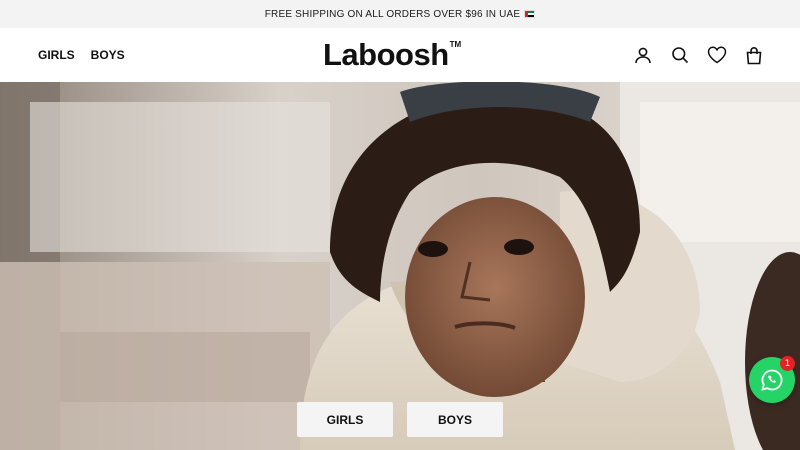 This screenshot has width=800, height=450. What do you see at coordinates (345, 419) in the screenshot?
I see `hero-girls-button: GIRLS` at bounding box center [345, 419].